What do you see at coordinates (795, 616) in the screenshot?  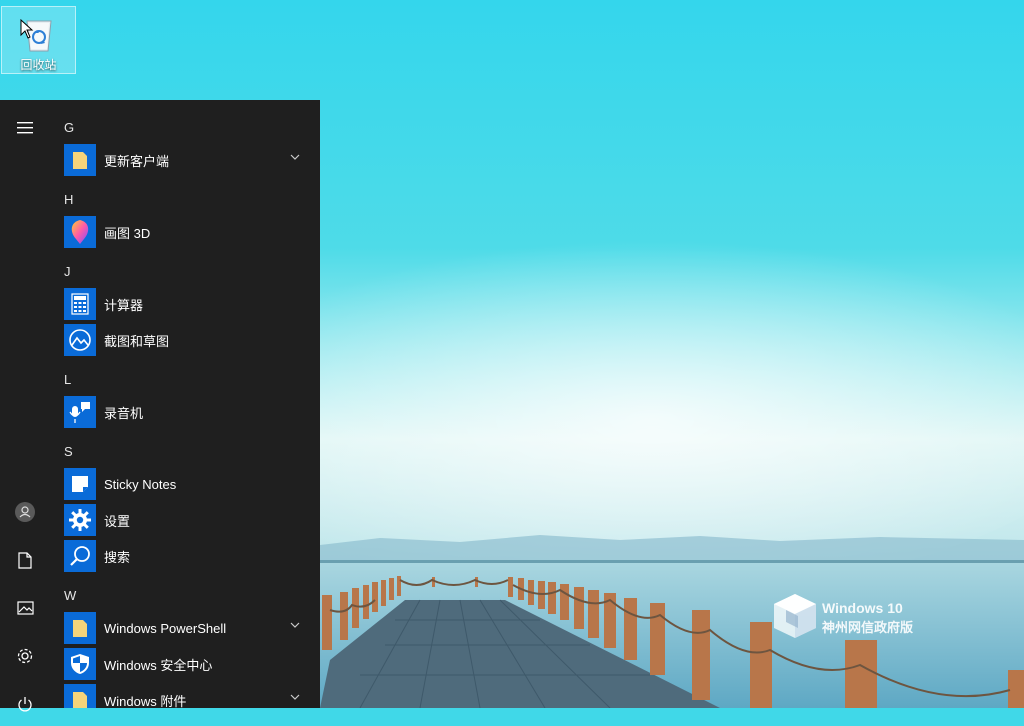 I see `edition-logo-icon` at bounding box center [795, 616].